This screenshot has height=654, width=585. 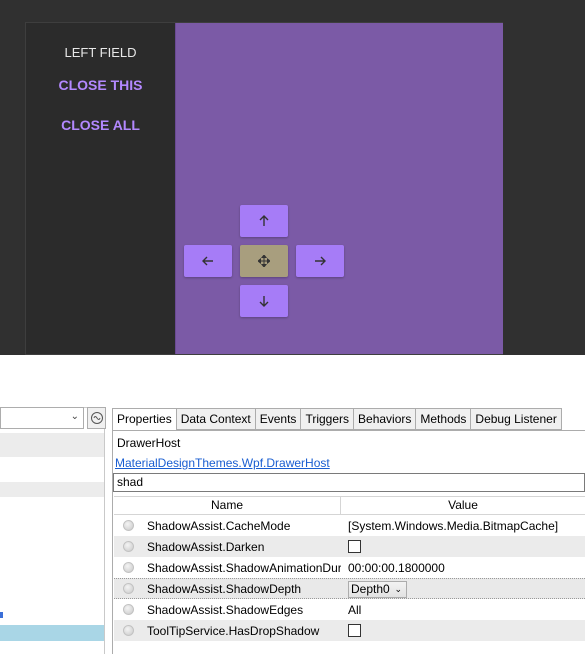 I want to click on tree-expander-mark, so click(x=1, y=615).